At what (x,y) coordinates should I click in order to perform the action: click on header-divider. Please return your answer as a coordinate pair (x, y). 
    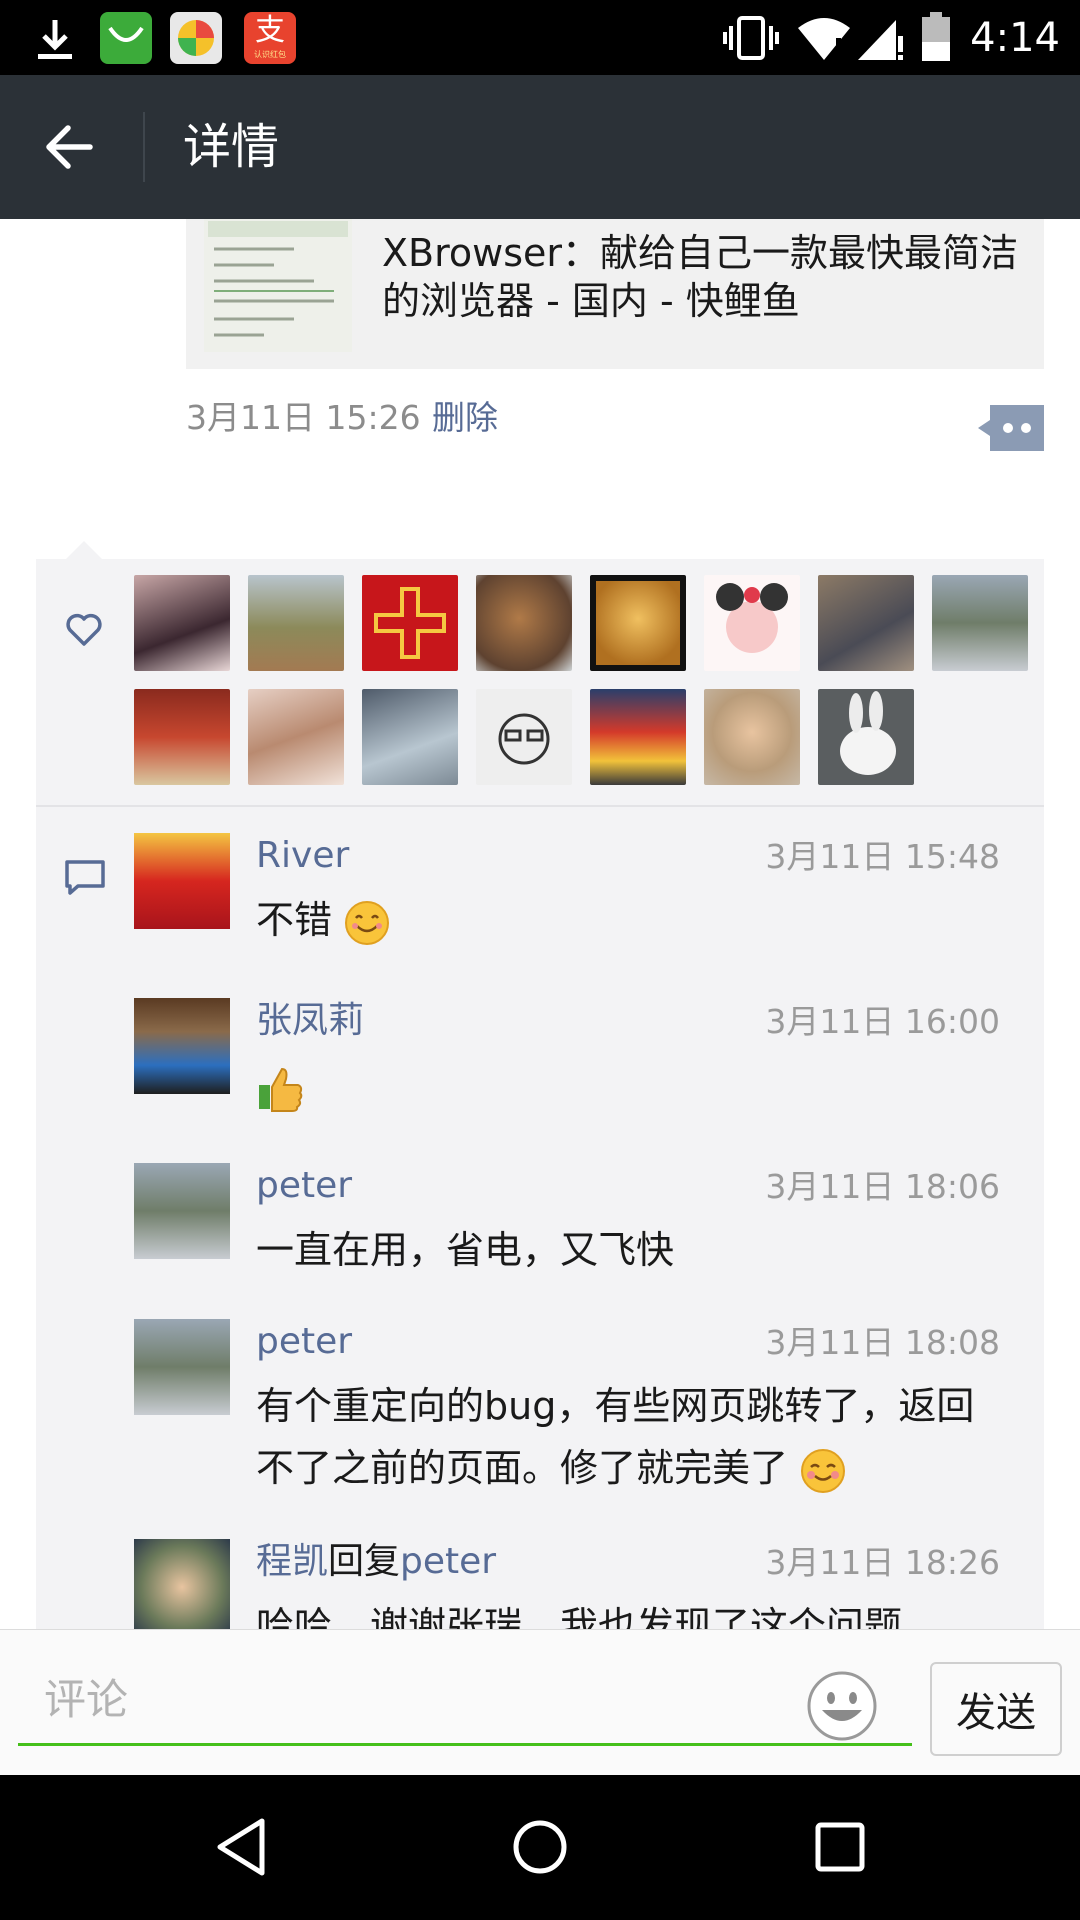
    Looking at the image, I should click on (144, 147).